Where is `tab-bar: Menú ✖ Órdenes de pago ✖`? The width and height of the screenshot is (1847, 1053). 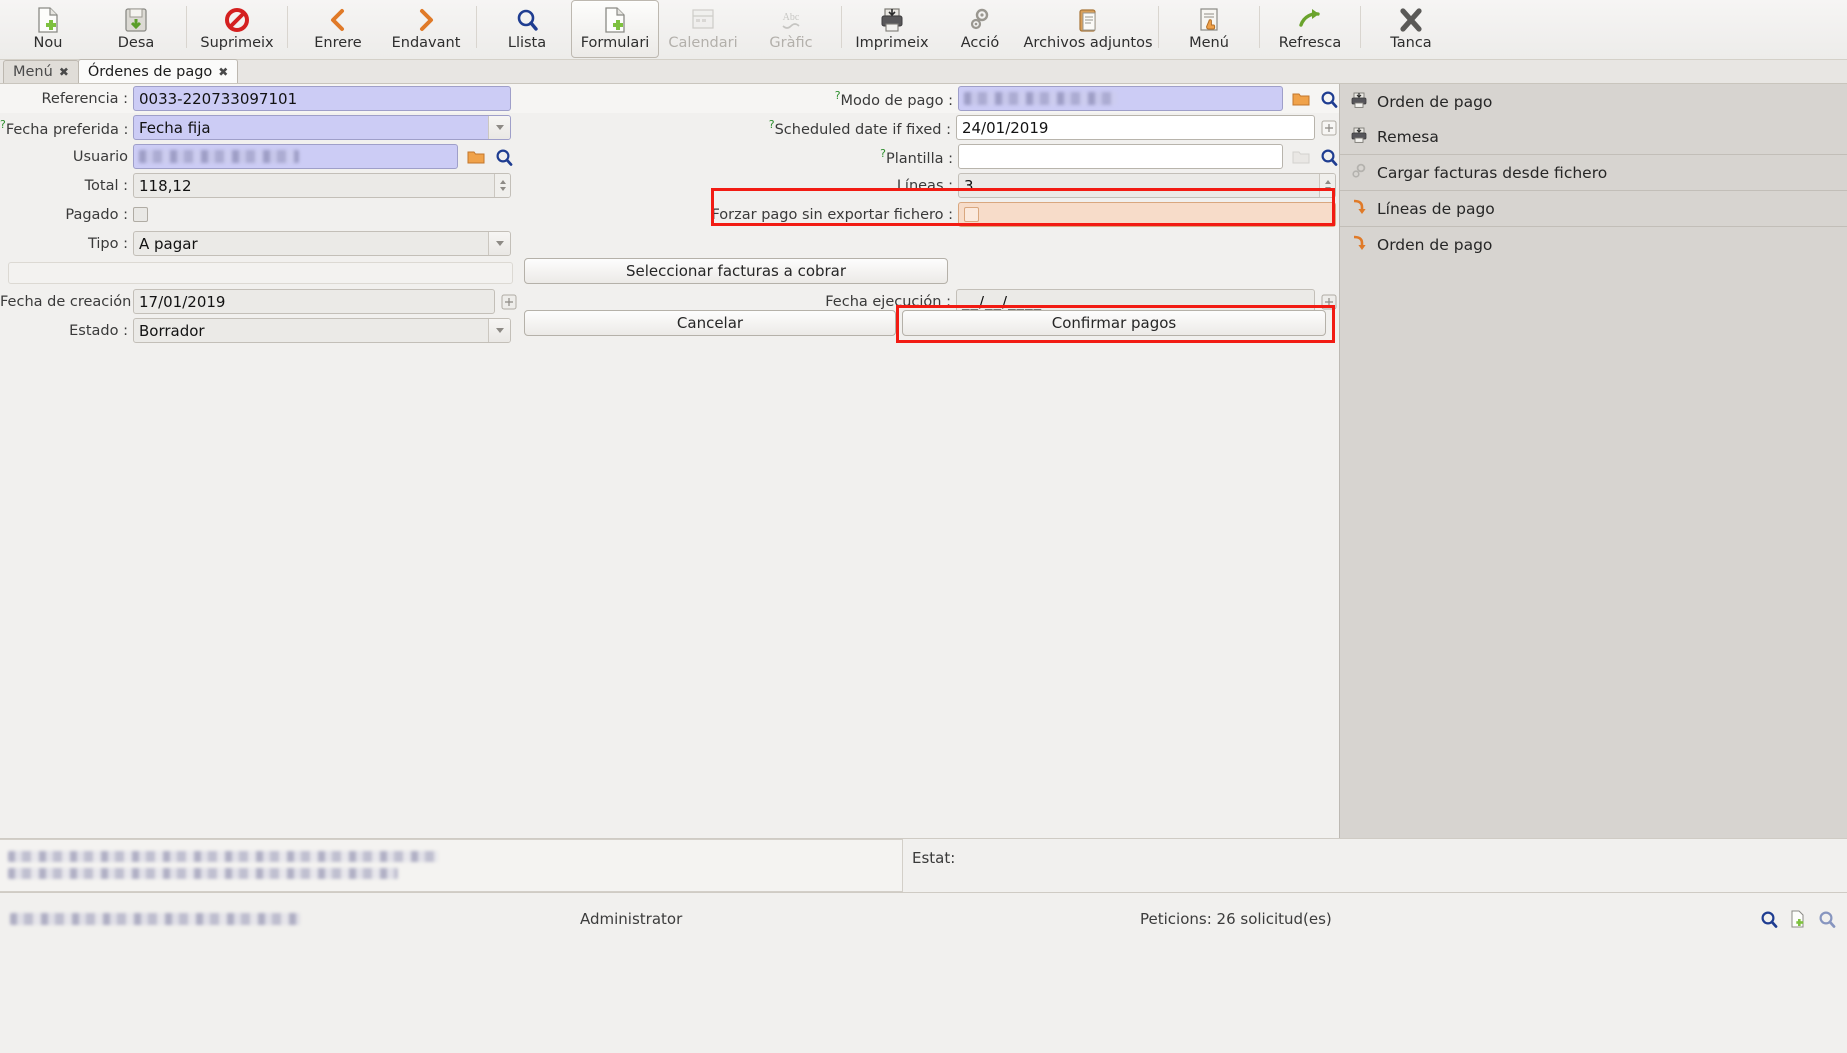 tab-bar: Menú ✖ Órdenes de pago ✖ is located at coordinates (923, 71).